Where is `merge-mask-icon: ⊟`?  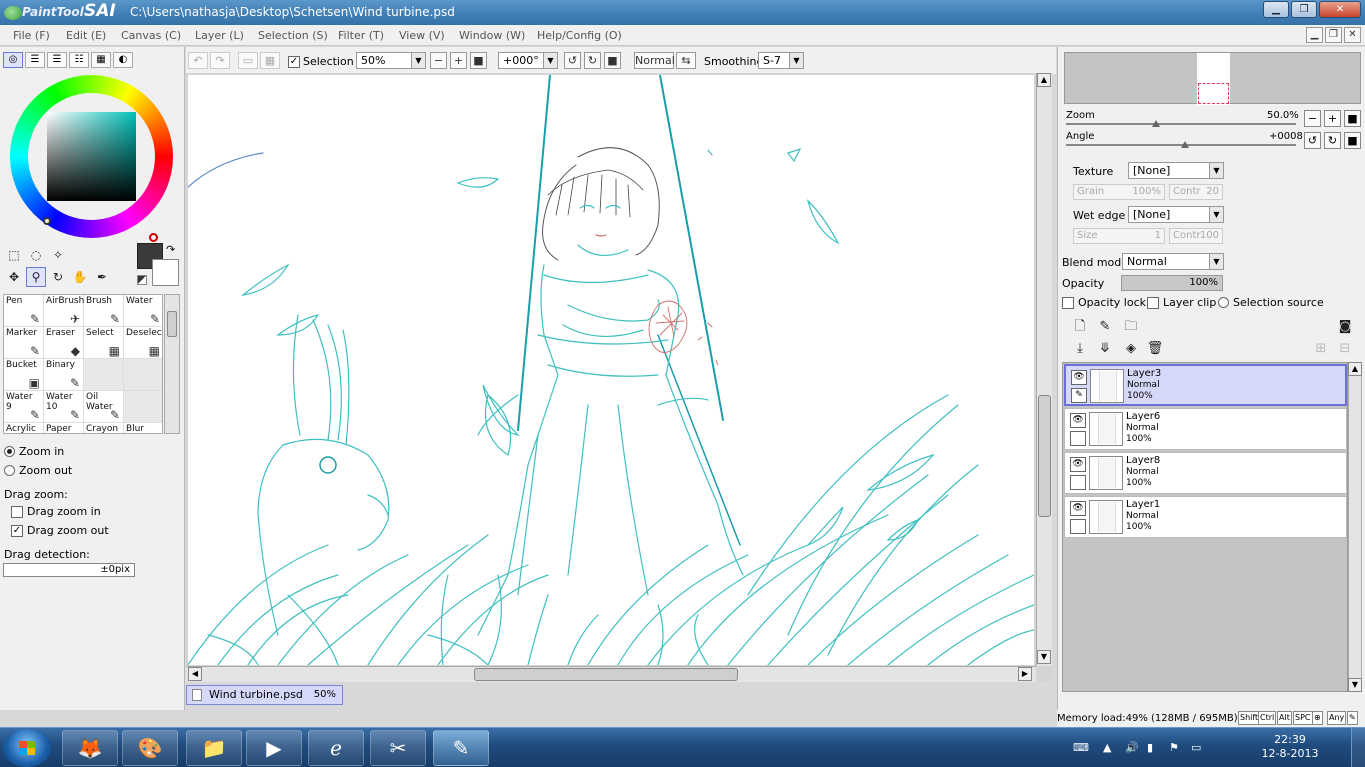
merge-mask-icon: ⊟ is located at coordinates (1345, 349).